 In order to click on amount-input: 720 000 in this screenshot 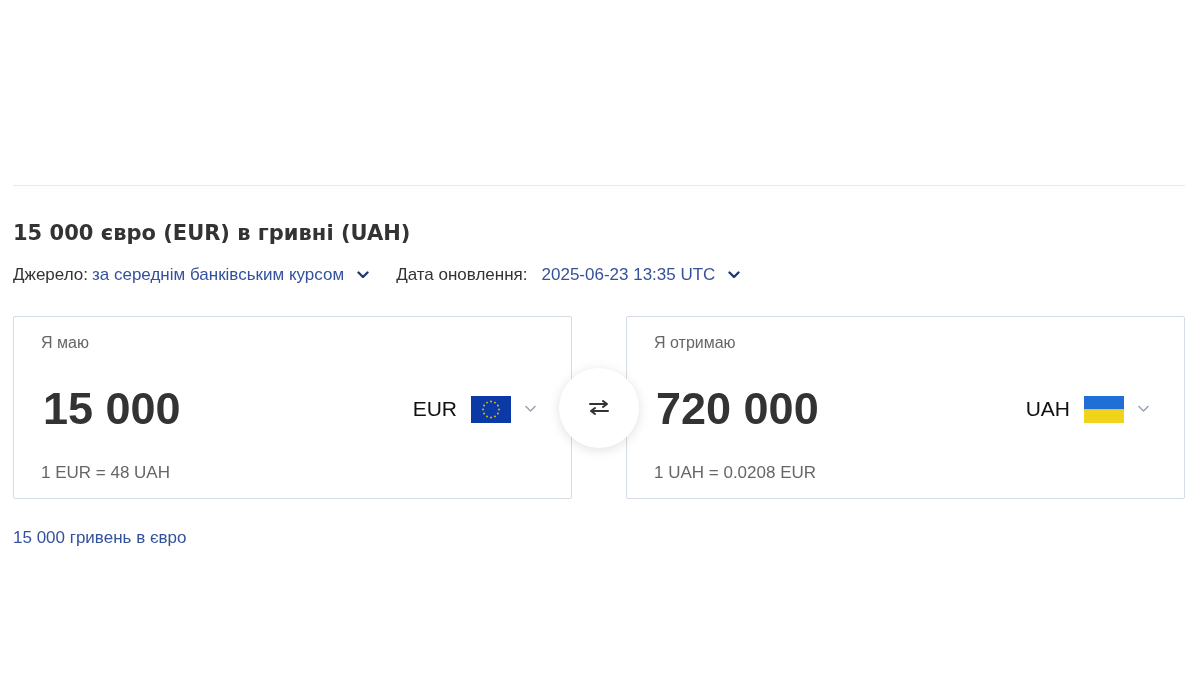, I will do `click(840, 409)`.